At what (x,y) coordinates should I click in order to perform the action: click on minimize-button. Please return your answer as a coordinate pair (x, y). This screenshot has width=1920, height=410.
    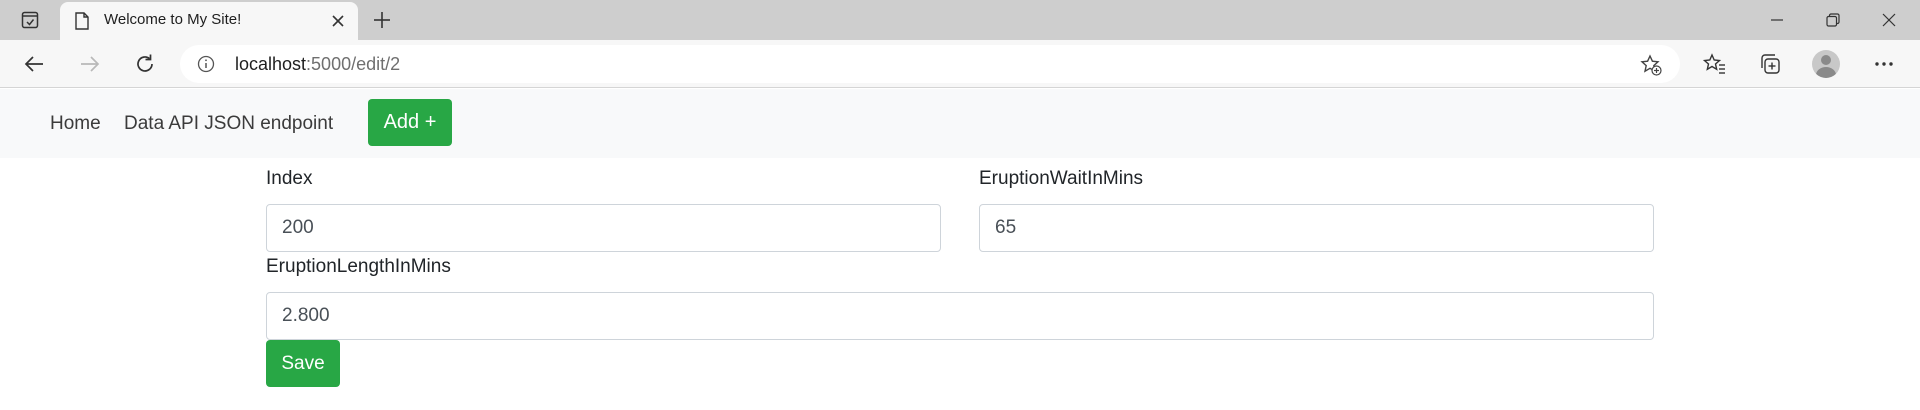
    Looking at the image, I should click on (1777, 20).